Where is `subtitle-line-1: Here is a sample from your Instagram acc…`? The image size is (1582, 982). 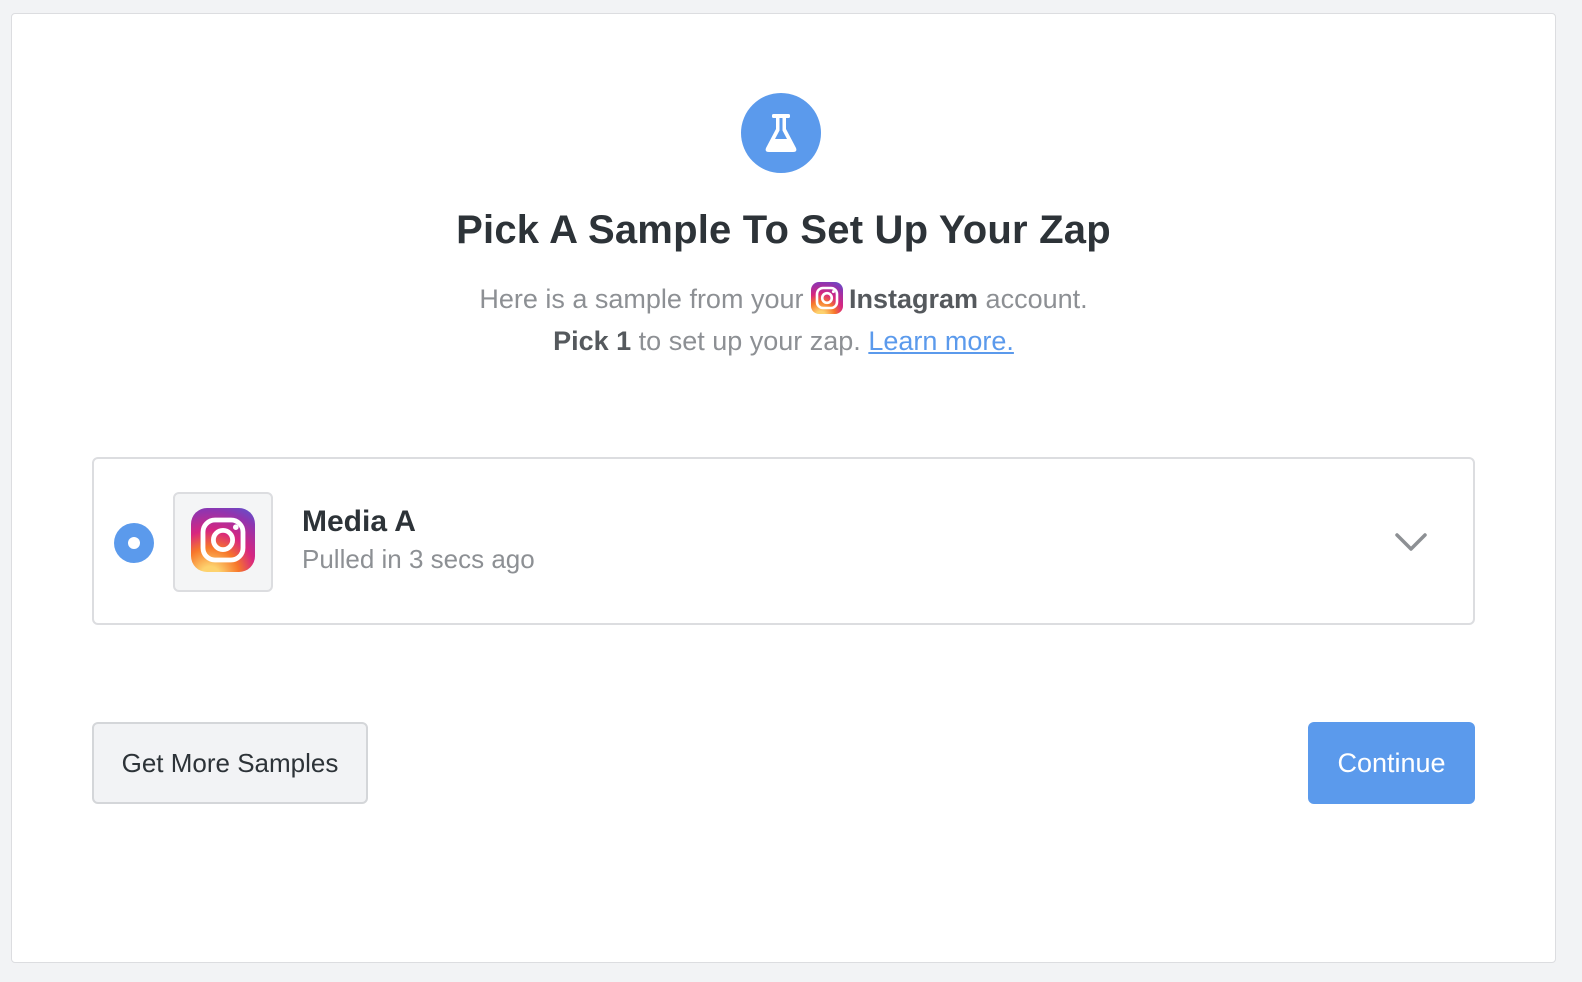
subtitle-line-1: Here is a sample from your Instagram acc… is located at coordinates (783, 299).